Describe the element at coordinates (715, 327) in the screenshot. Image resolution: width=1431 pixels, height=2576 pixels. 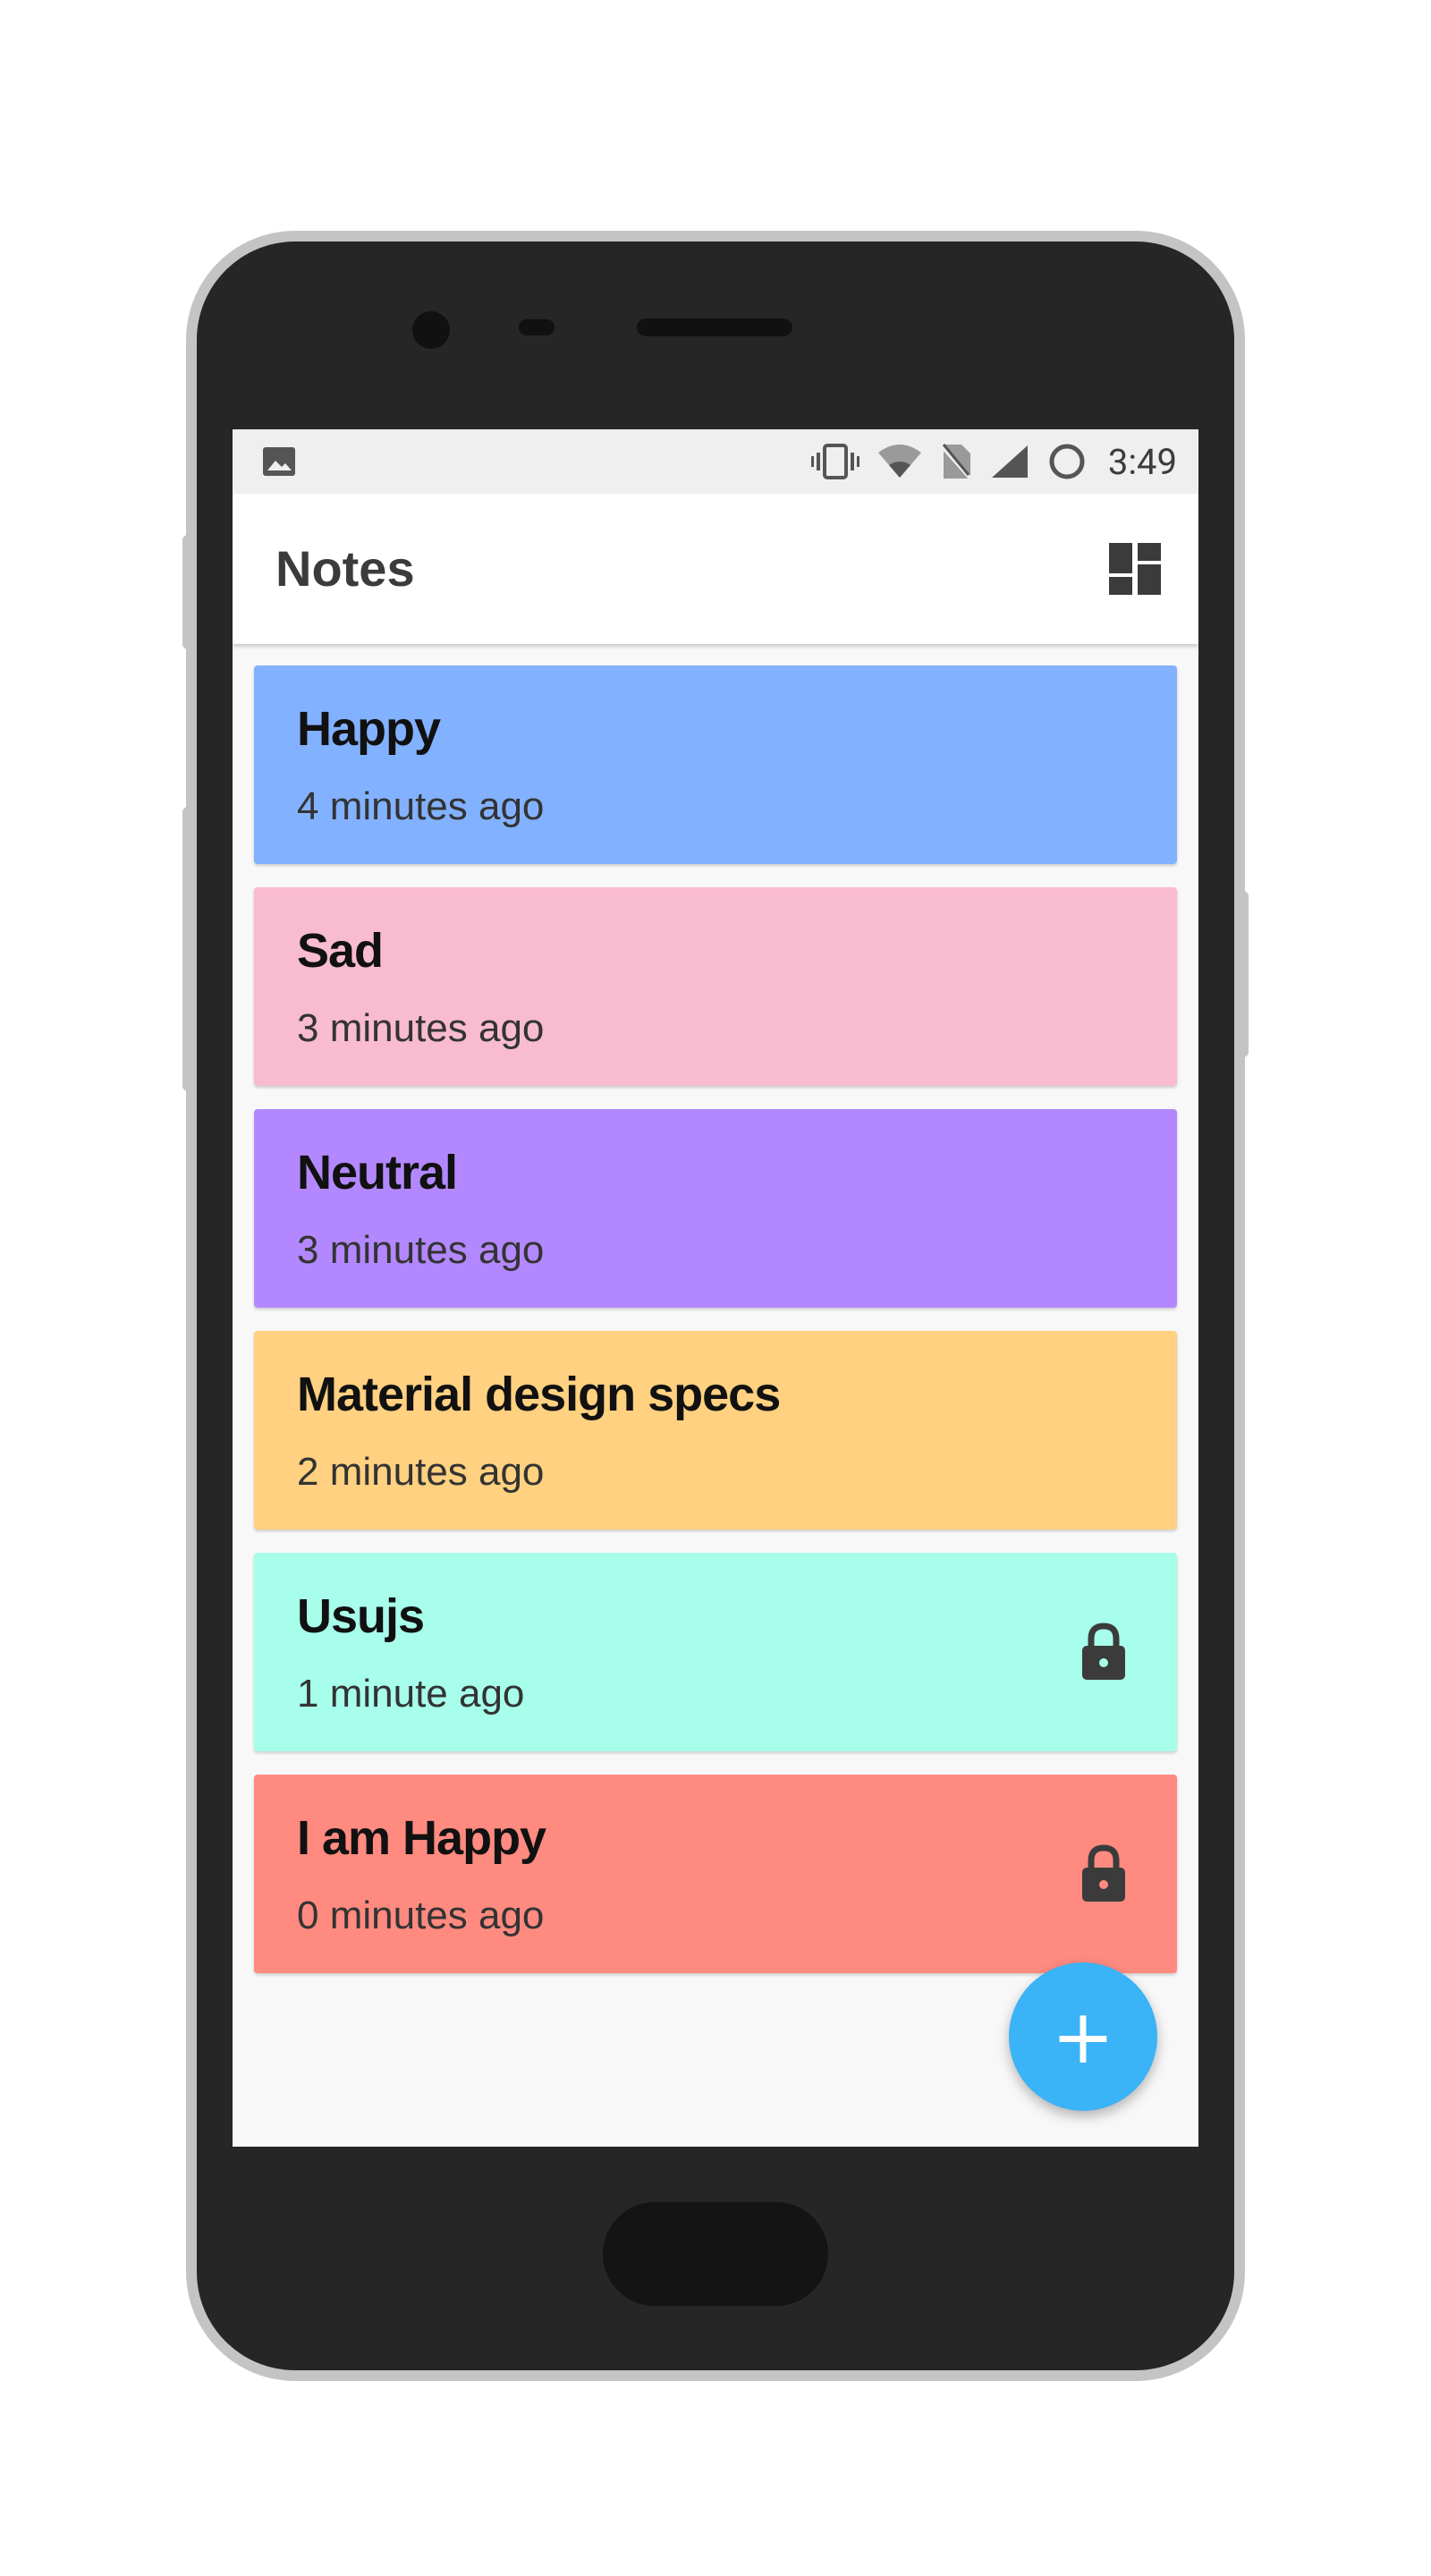
I see `earpiece-speaker` at that location.